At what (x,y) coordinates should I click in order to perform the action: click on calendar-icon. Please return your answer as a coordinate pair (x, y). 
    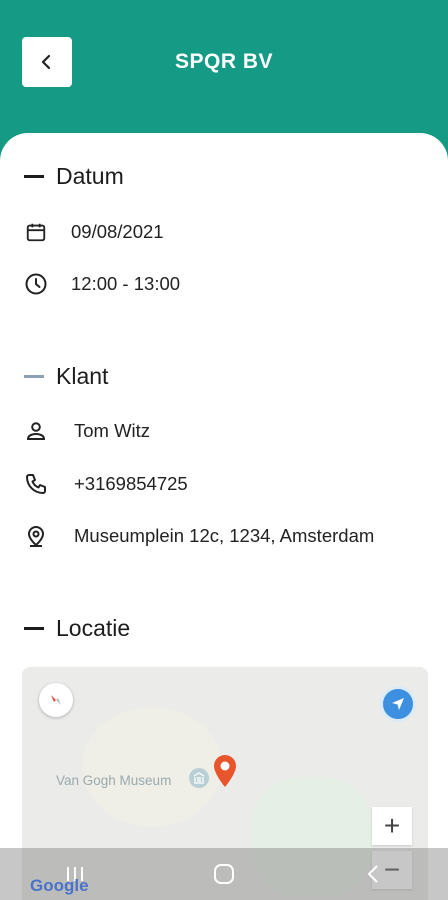
    Looking at the image, I should click on (36, 232).